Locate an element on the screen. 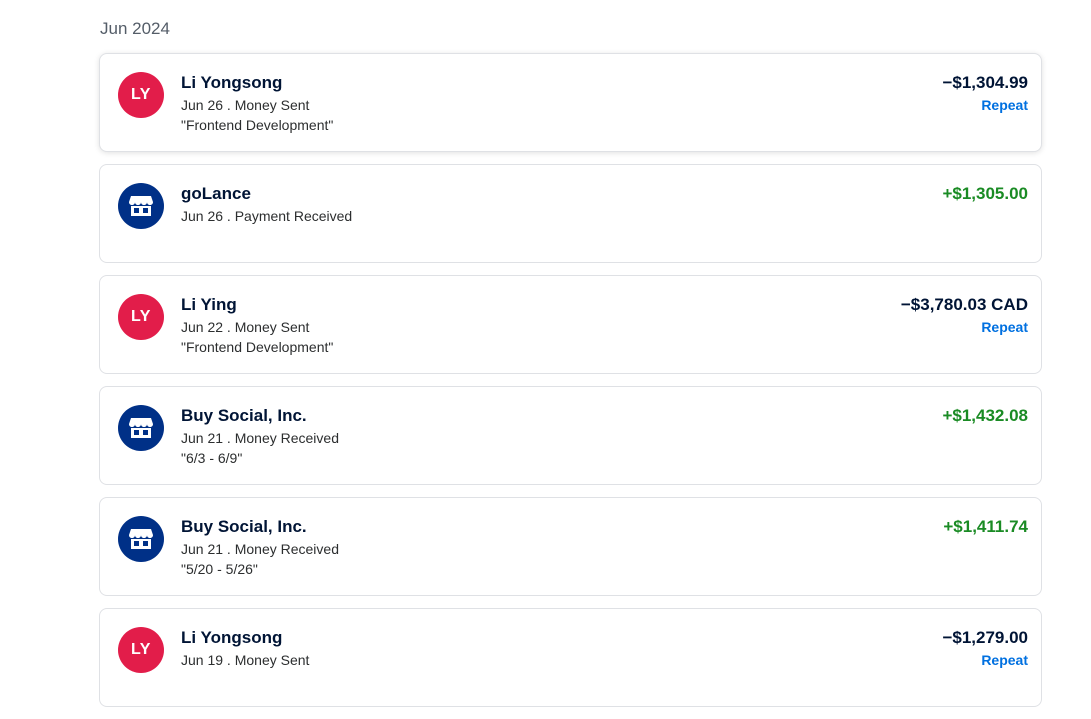 The height and width of the screenshot is (719, 1091). transaction-note: "6/3 - 6/9" is located at coordinates (212, 458).